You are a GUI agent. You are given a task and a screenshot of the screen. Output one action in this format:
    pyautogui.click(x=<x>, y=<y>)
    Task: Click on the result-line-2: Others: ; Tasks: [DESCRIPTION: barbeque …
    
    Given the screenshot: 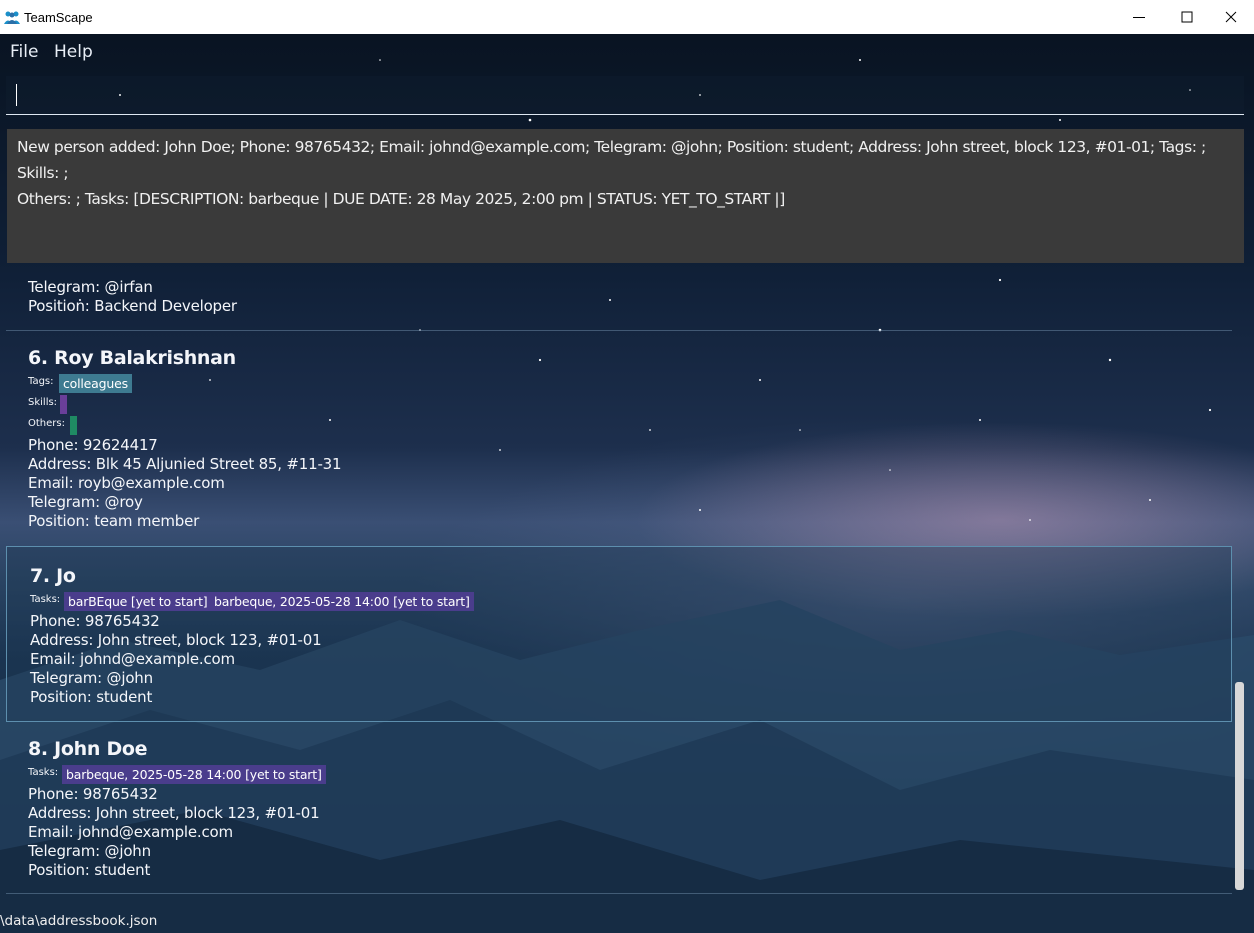 What is the action you would take?
    pyautogui.click(x=401, y=199)
    